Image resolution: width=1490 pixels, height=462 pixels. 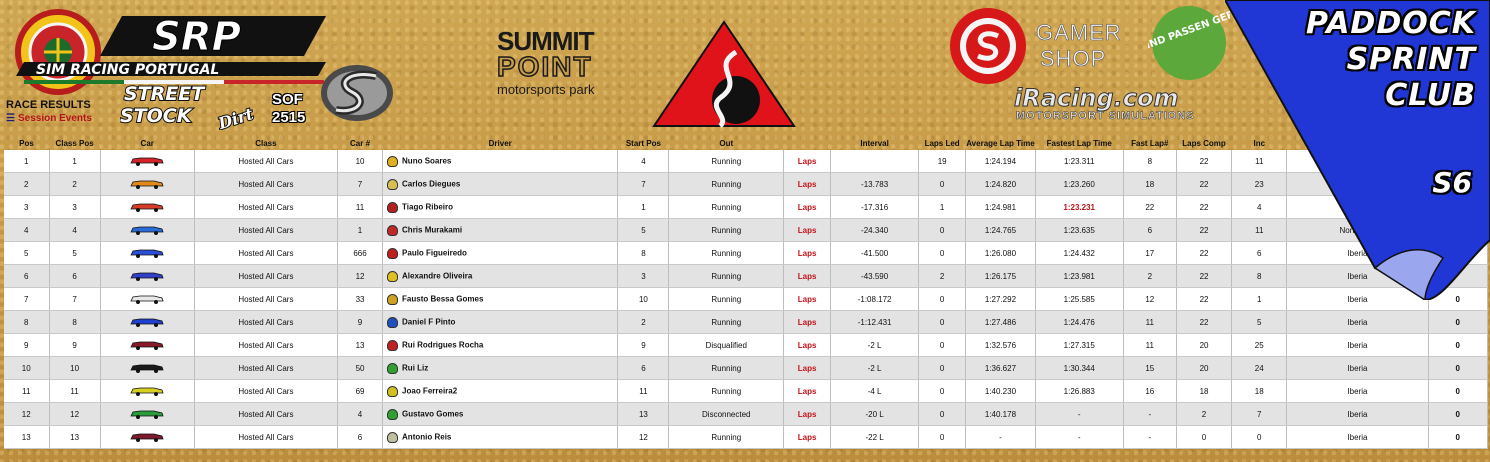 What do you see at coordinates (1079, 276) in the screenshot?
I see `cell-fastest-lap-time: 1:23.981` at bounding box center [1079, 276].